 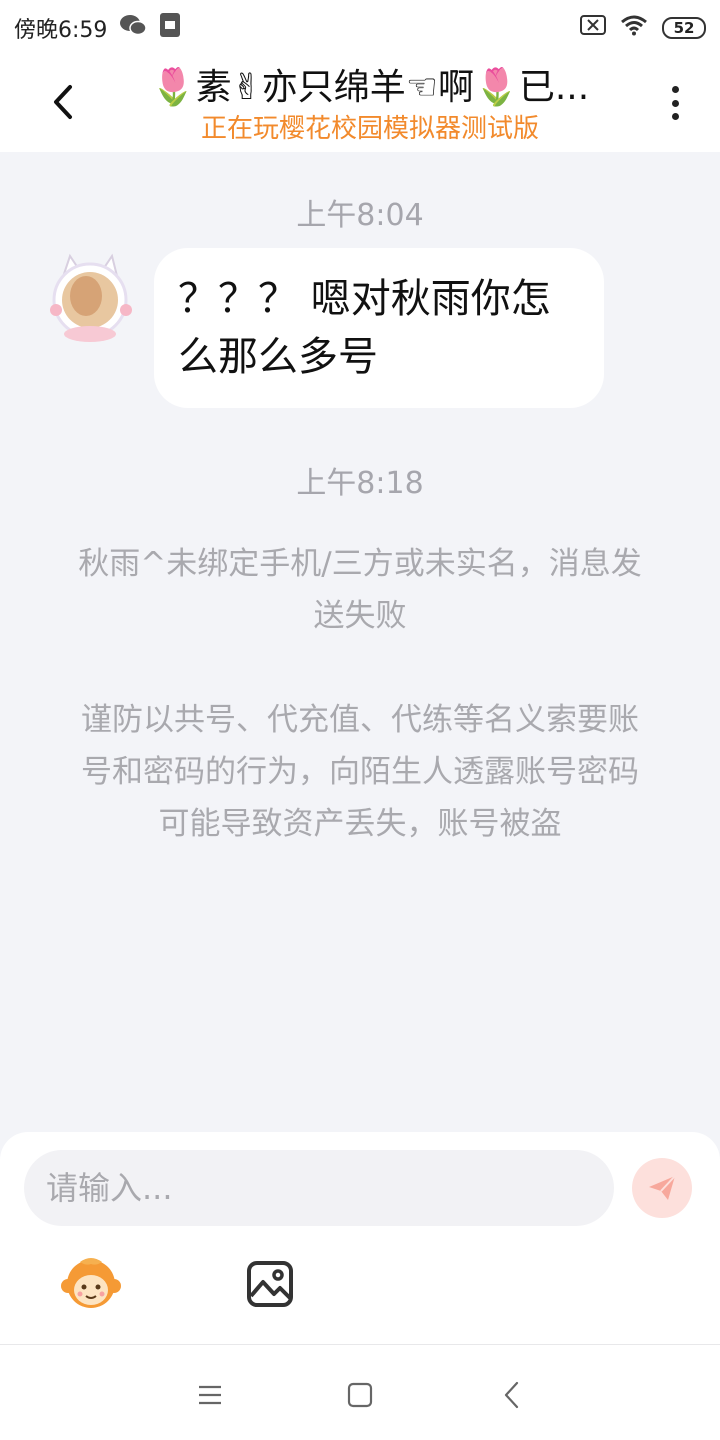 I want to click on chevron-left-icon, so click(x=63, y=102).